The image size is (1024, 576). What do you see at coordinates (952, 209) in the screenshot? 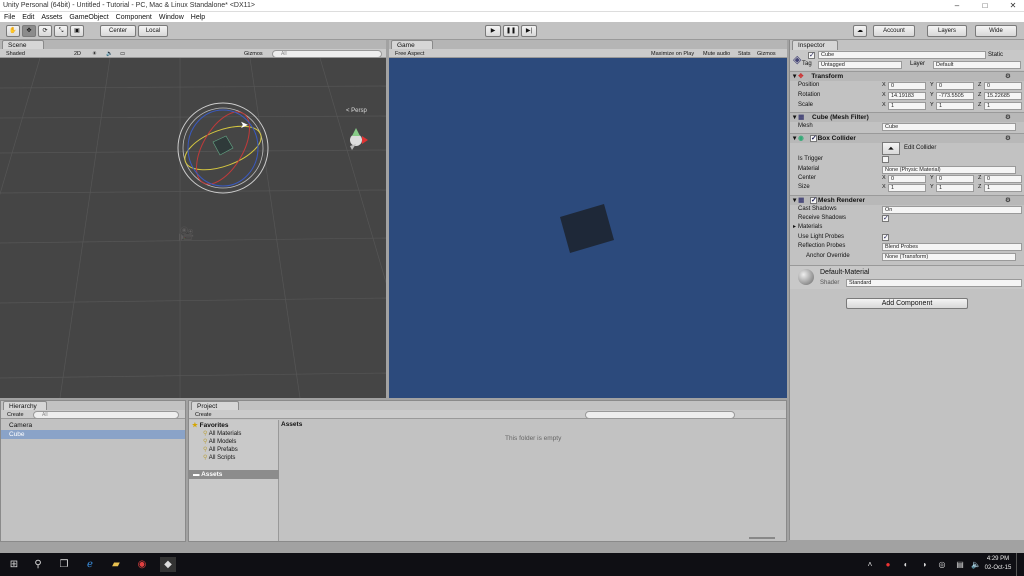
I see `cast-shadows-dropdown: On` at bounding box center [952, 209].